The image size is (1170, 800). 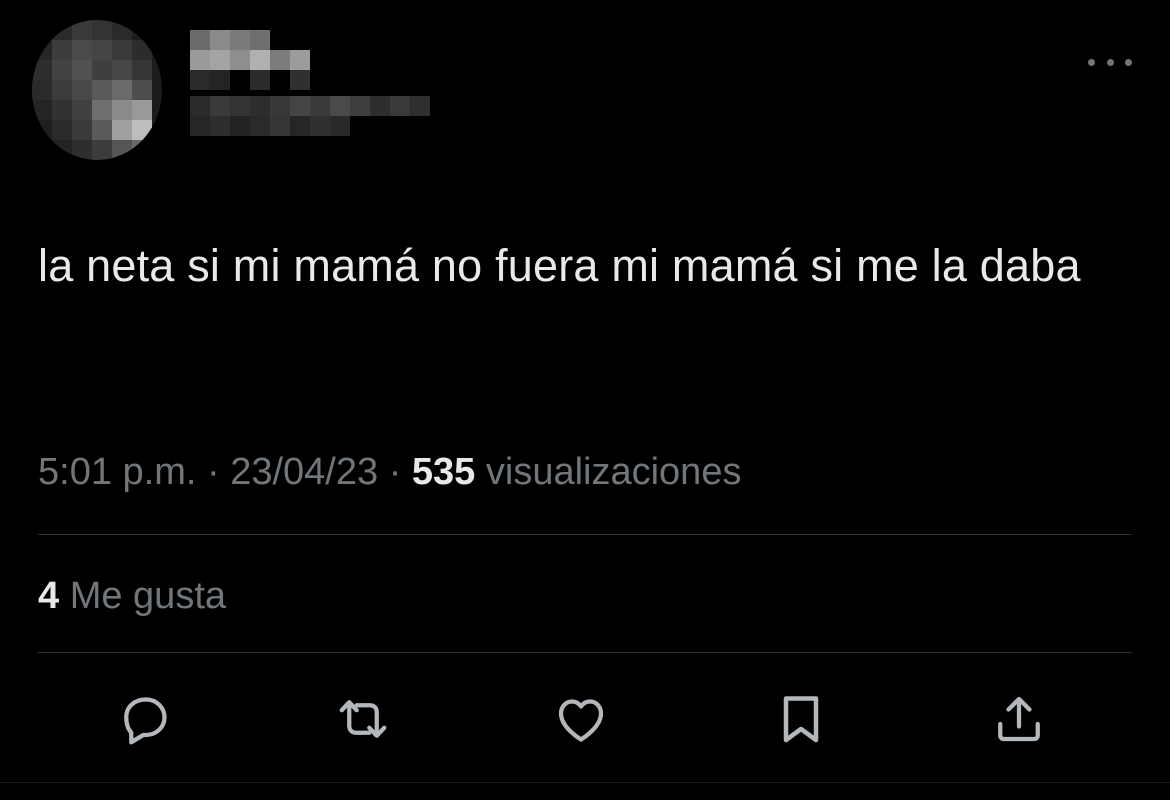 I want to click on bookmark-icon, so click(x=801, y=719).